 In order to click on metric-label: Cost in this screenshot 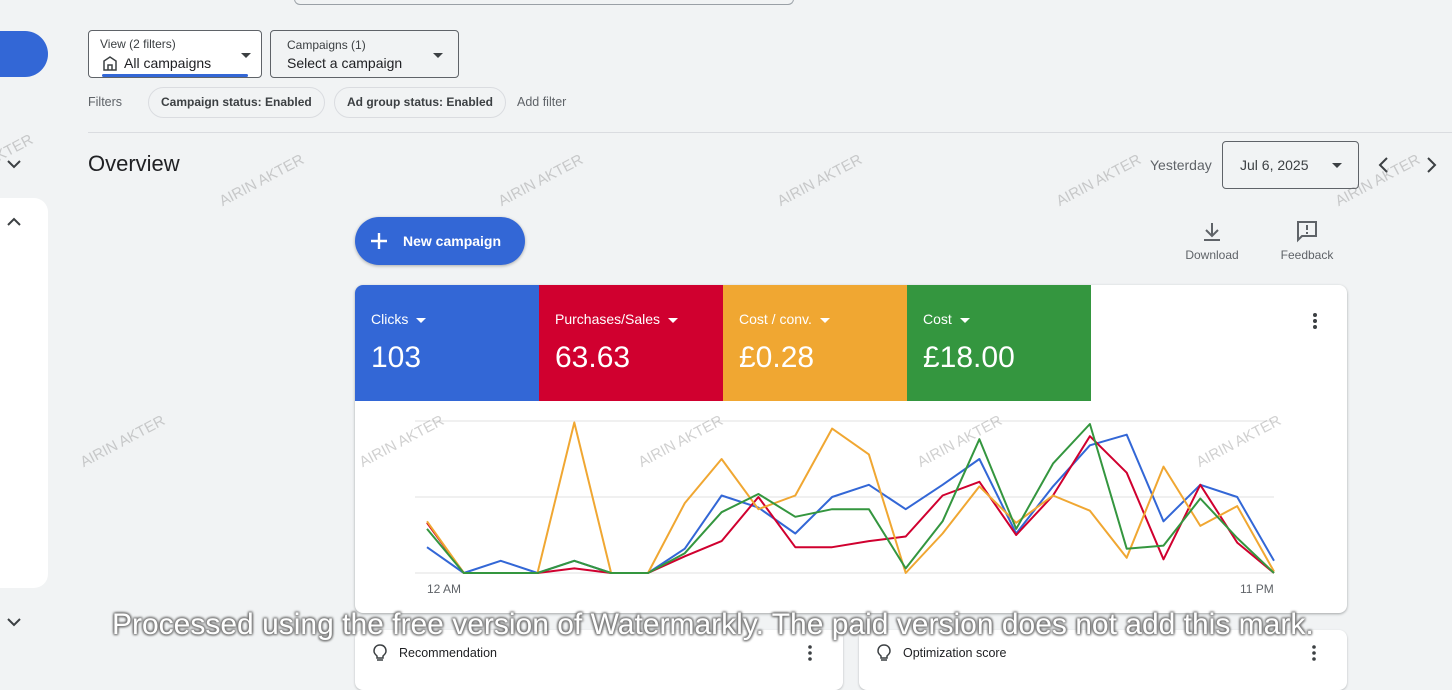, I will do `click(946, 319)`.